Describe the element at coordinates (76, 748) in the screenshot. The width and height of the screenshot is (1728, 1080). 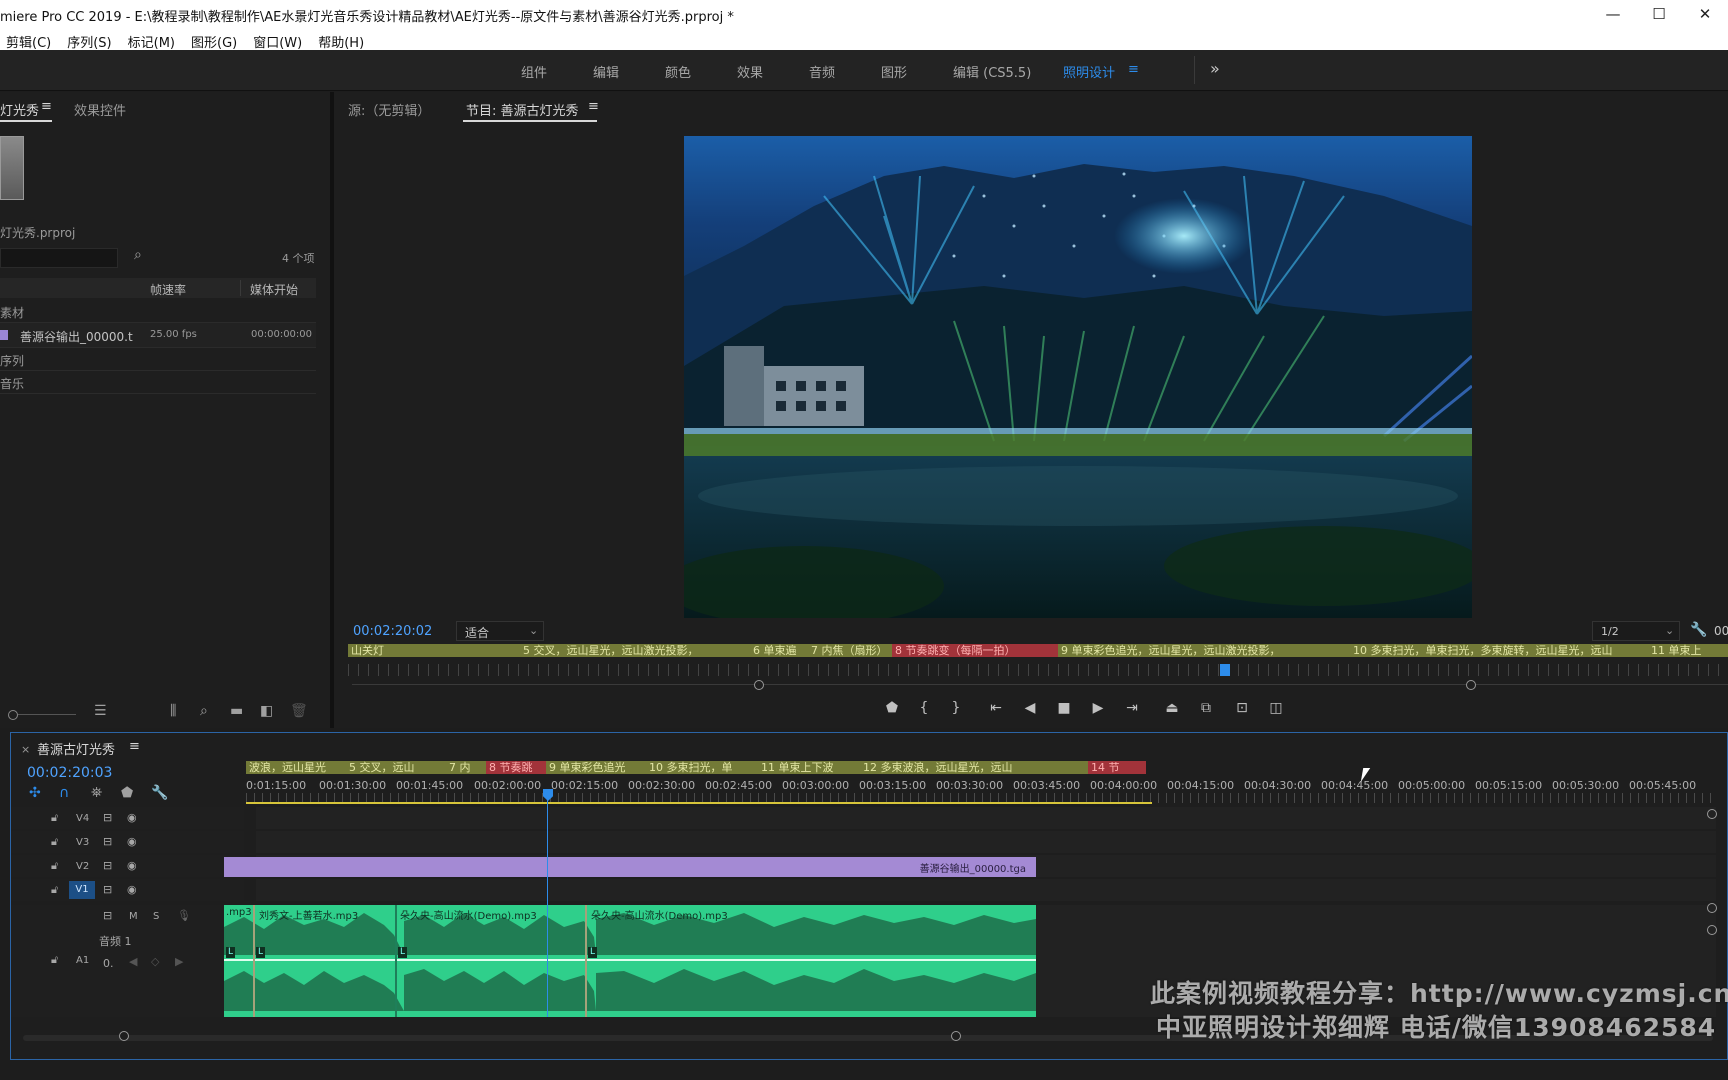
I see `tab-sequence: 善源古灯光秀` at that location.